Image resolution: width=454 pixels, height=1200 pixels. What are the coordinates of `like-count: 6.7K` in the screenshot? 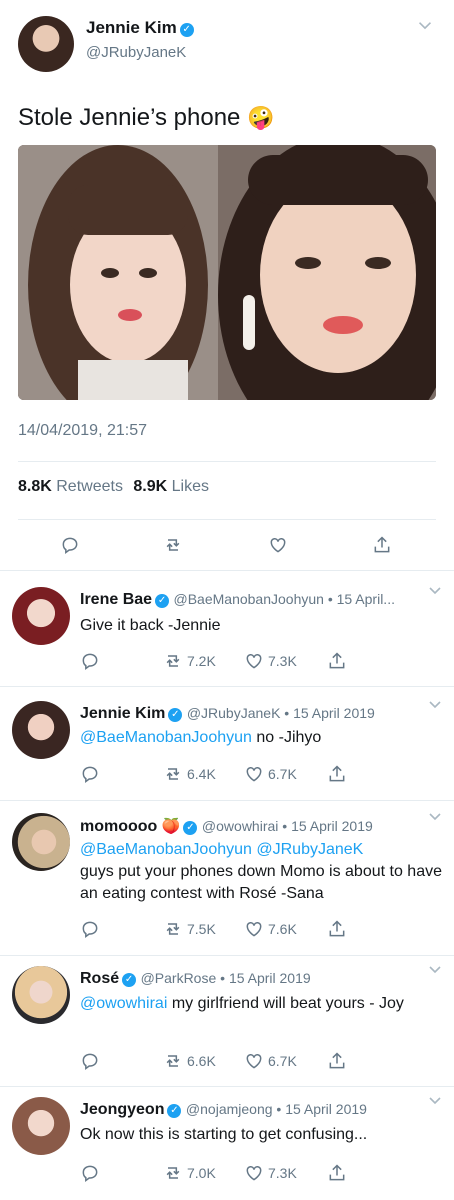 It's located at (282, 1061).